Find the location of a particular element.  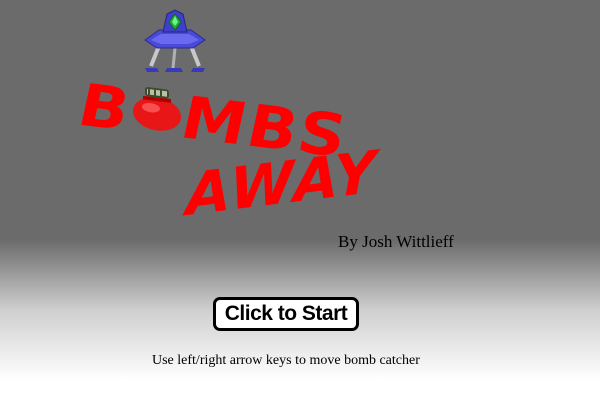

author-credit: By Josh Wittlieff is located at coordinates (396, 241).